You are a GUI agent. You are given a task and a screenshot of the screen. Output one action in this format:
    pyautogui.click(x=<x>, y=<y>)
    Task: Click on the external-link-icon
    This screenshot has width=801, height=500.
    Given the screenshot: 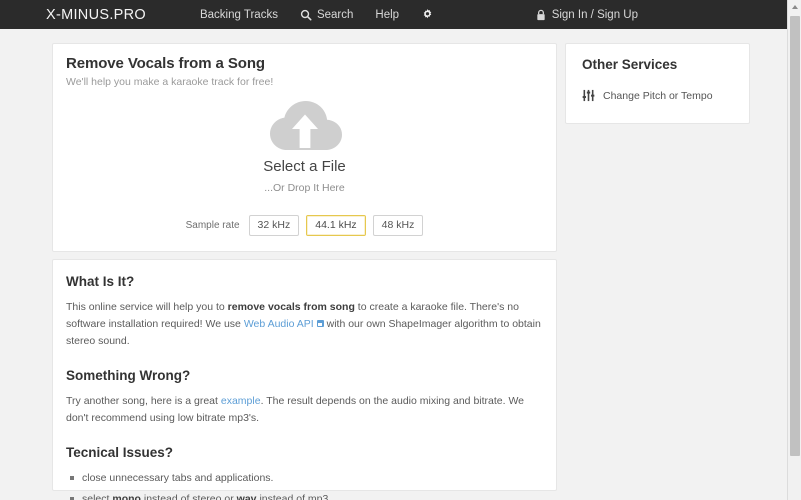 What is the action you would take?
    pyautogui.click(x=320, y=323)
    